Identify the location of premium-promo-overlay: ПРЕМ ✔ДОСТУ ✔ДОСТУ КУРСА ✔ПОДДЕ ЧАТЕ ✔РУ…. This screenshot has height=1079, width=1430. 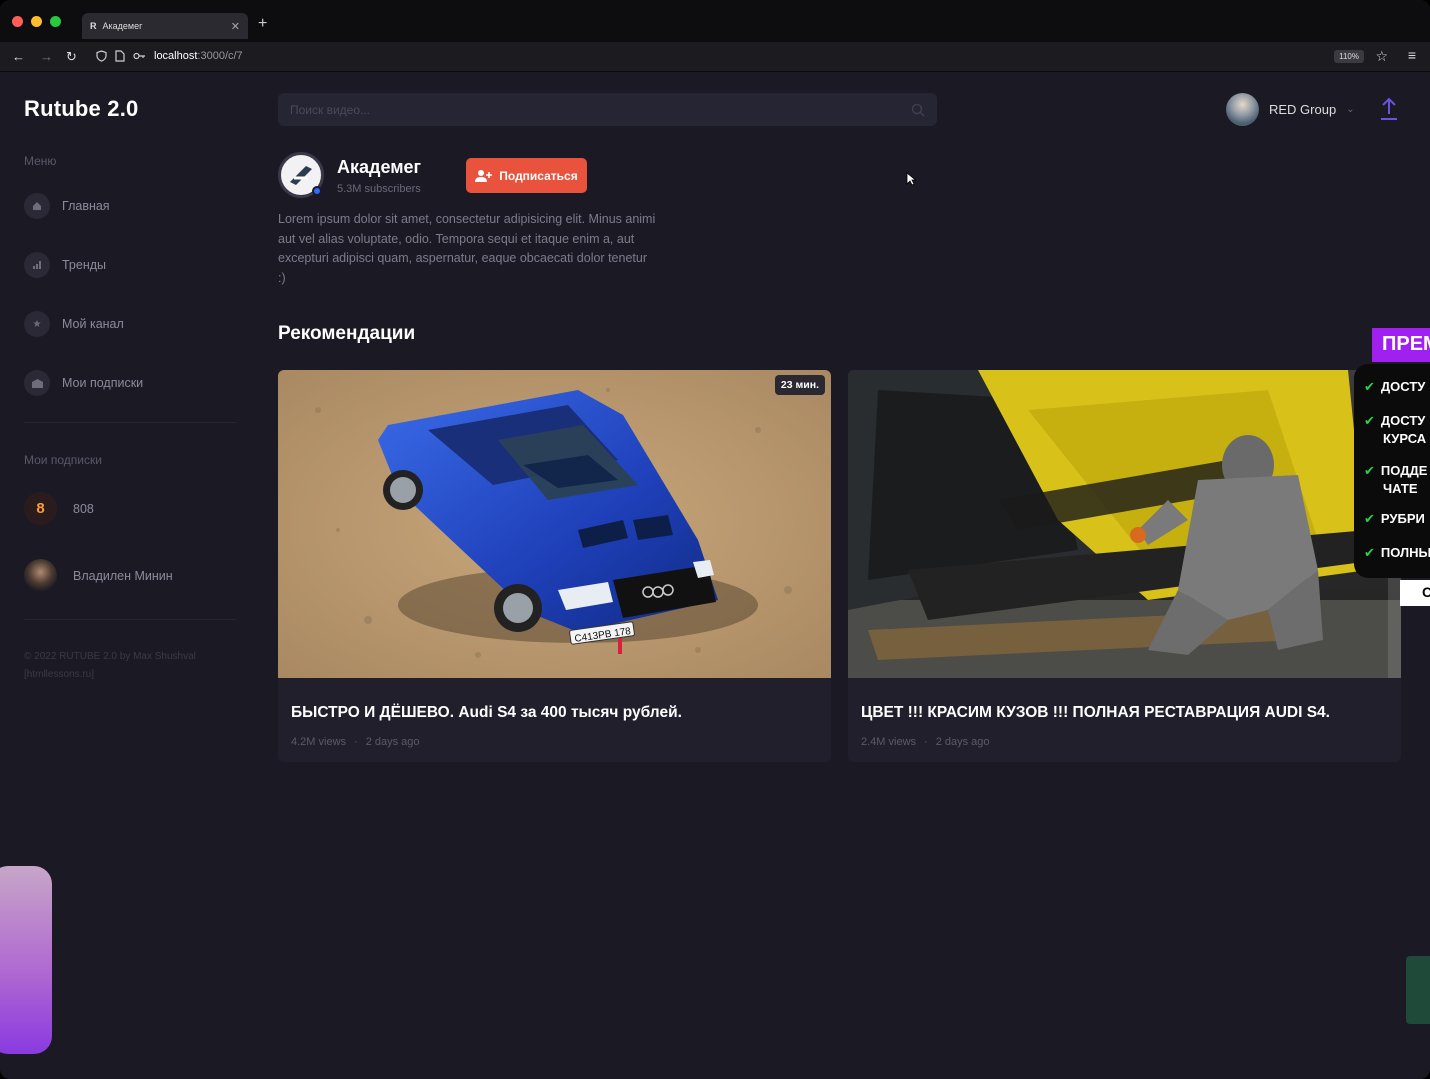
(1391, 468).